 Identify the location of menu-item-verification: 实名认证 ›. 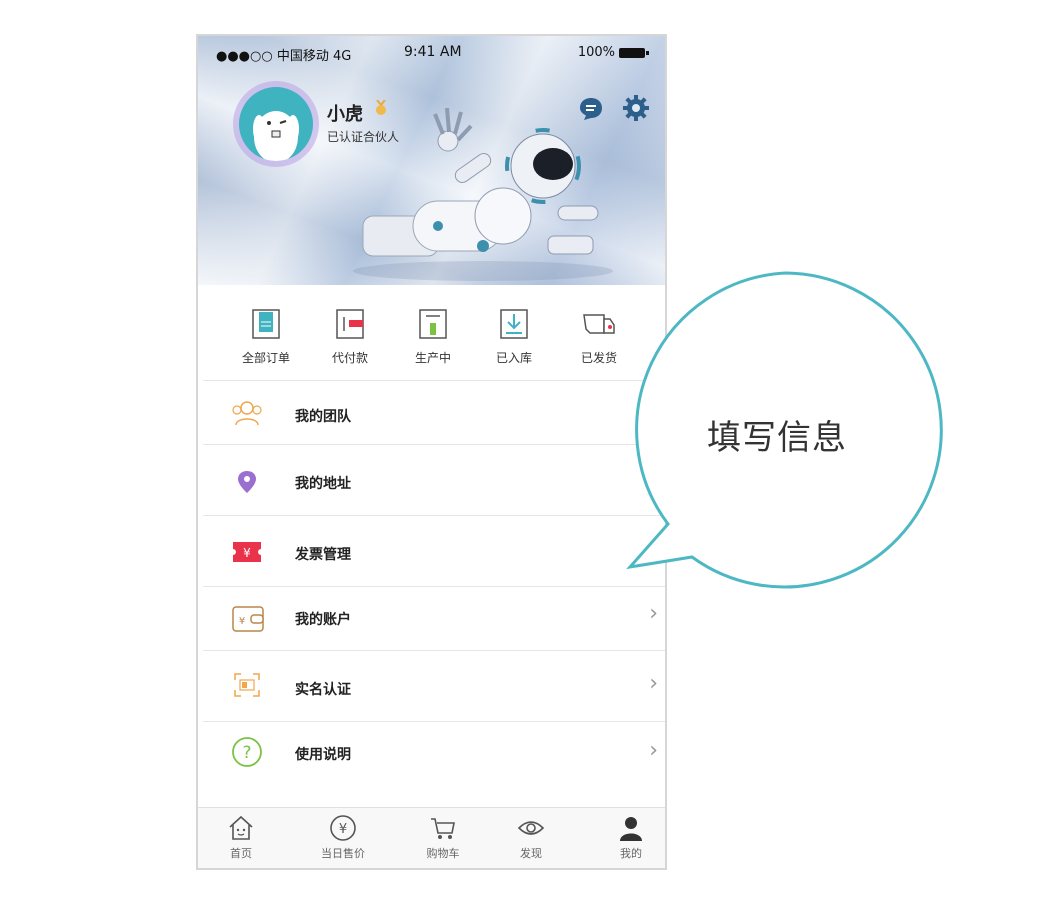
(434, 686).